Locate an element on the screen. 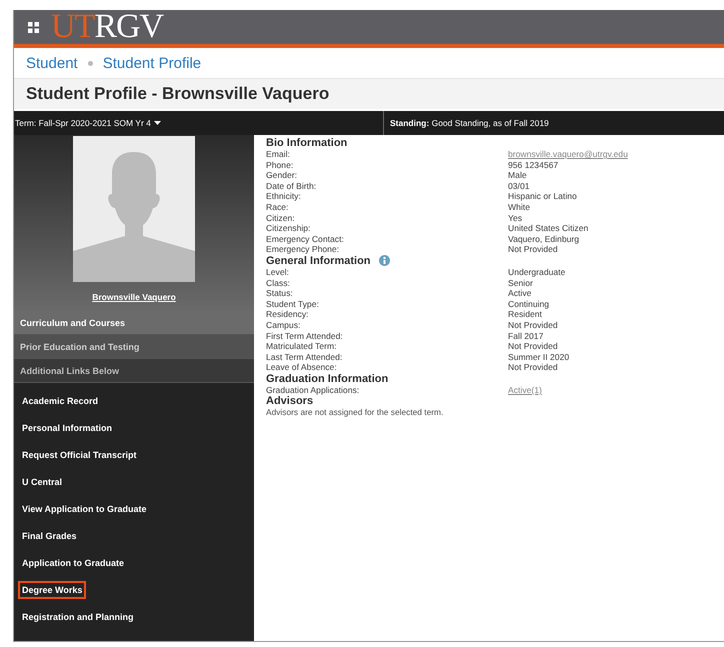 This screenshot has height=647, width=724. sidebar-section: Curriculum and Courses is located at coordinates (134, 323).